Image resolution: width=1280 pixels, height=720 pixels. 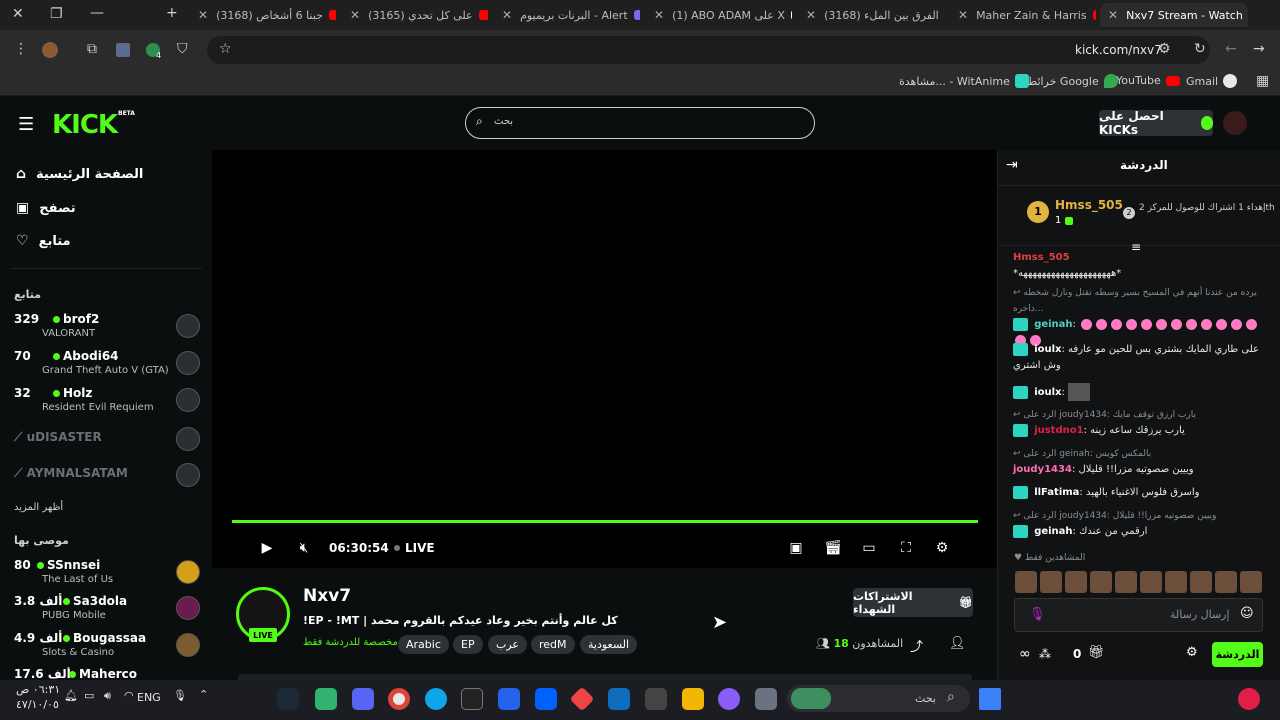 What do you see at coordinates (107, 696) in the screenshot?
I see `volume-icon: 🔊︎` at bounding box center [107, 696].